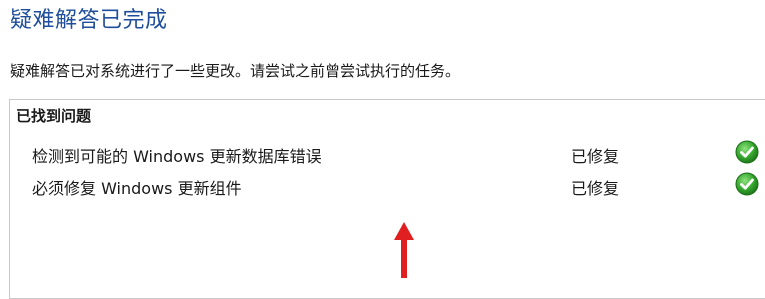 This screenshot has height=299, width=765. Describe the element at coordinates (89, 20) in the screenshot. I see `page-title: 疑难解答已完成` at that location.